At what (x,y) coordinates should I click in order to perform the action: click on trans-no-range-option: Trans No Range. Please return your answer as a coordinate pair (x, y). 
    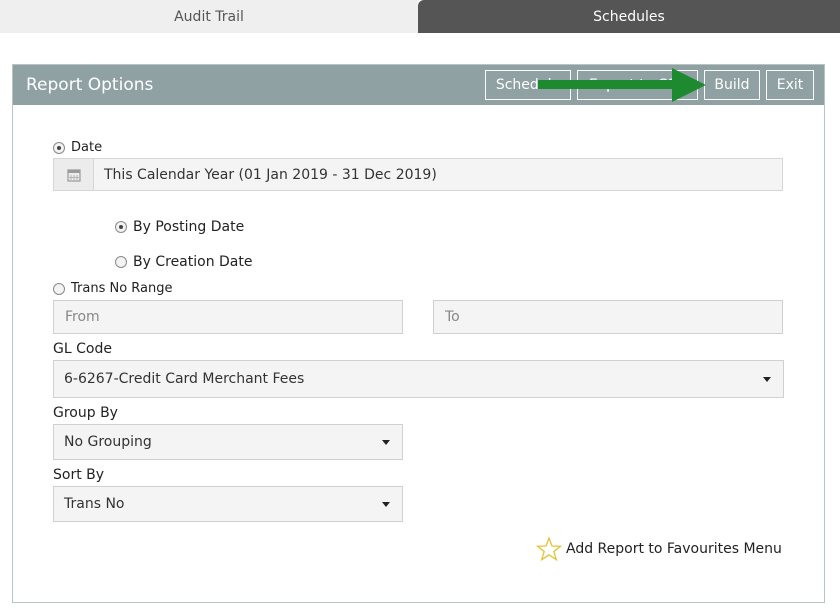
    Looking at the image, I should click on (113, 288).